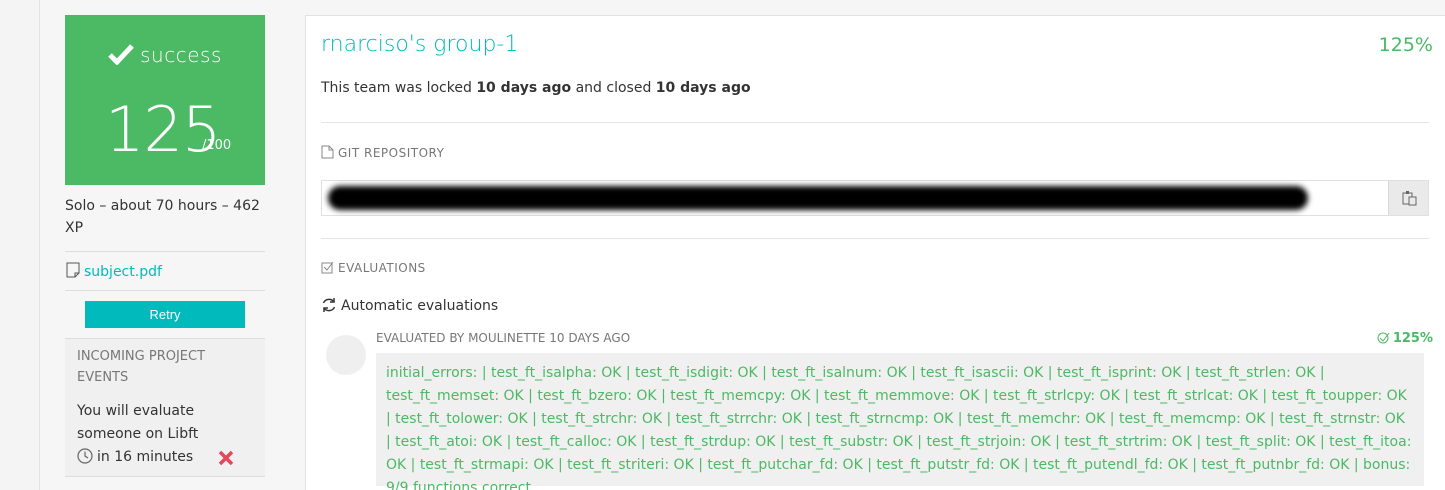  Describe the element at coordinates (141, 367) in the screenshot. I see `events-title: INCOMING PROJECT EVENTS` at that location.